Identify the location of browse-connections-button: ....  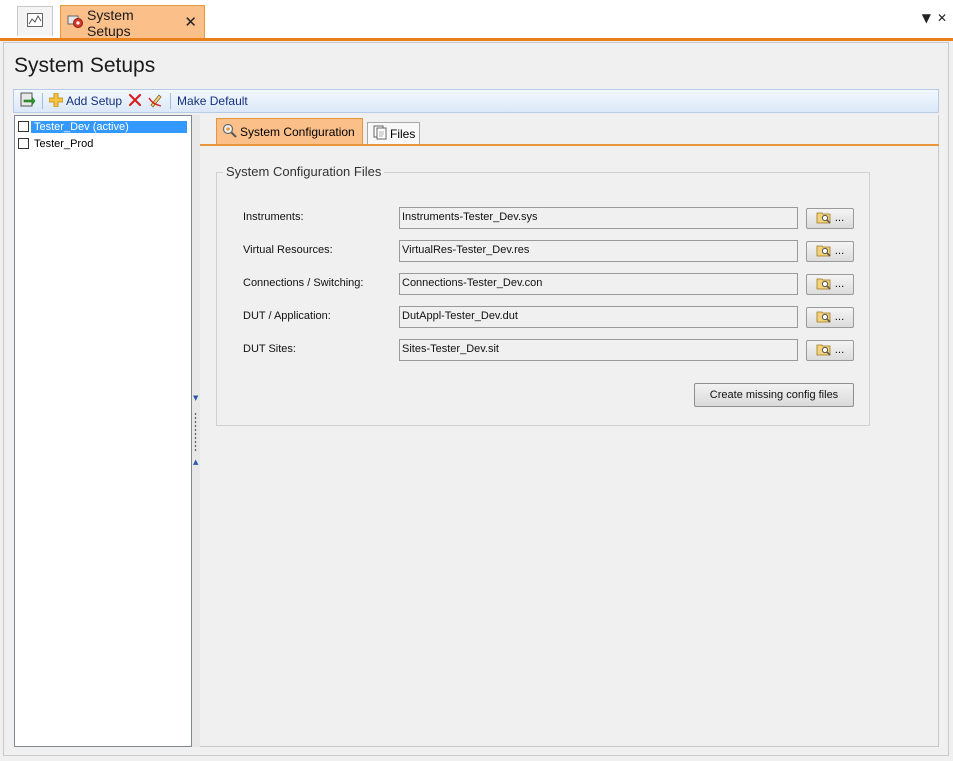
(830, 284).